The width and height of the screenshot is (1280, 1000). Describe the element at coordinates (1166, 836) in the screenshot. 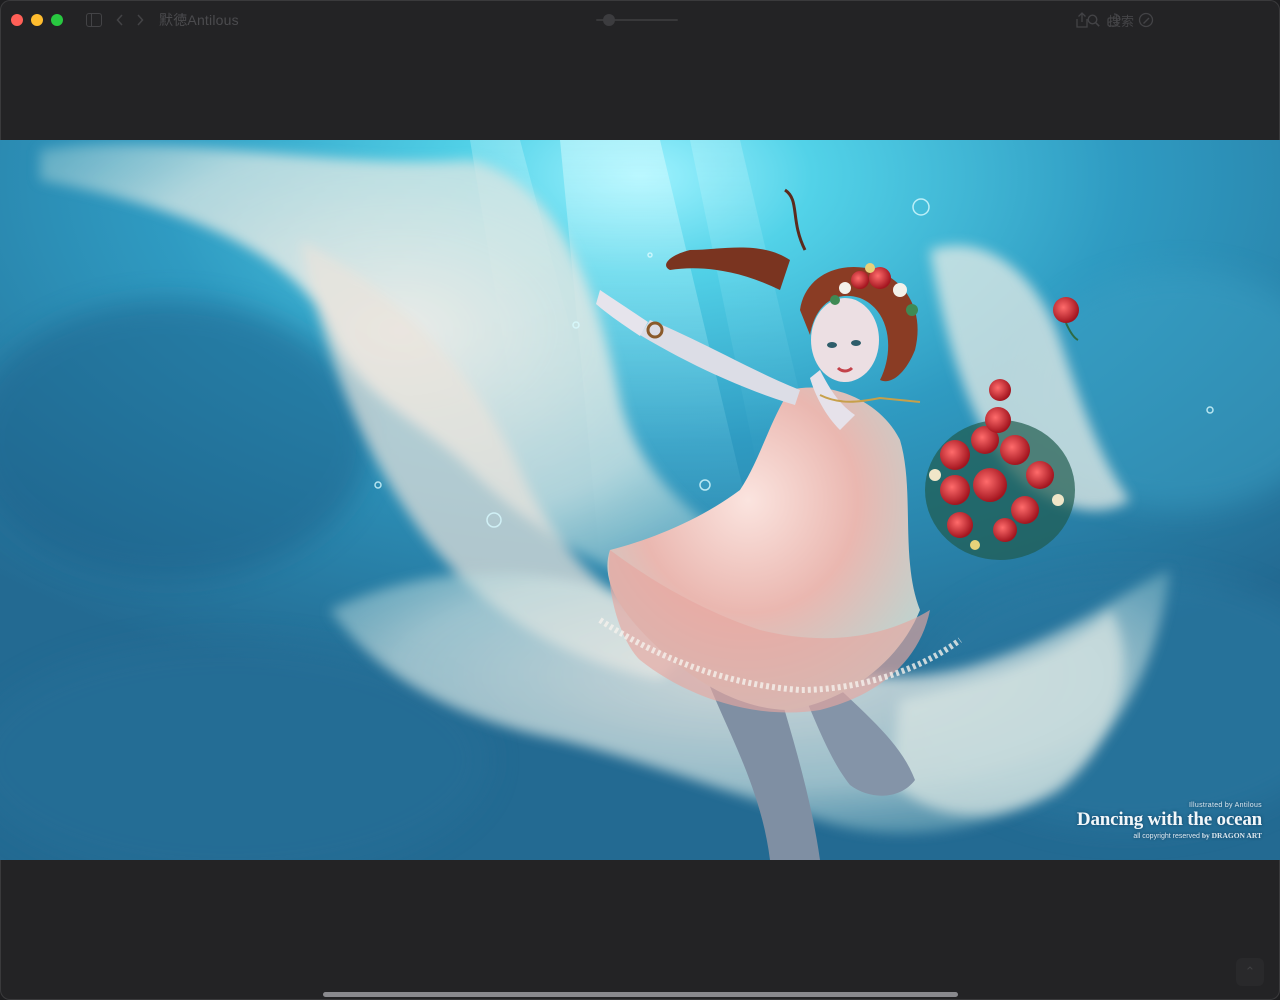

I see `copyright-text: all copyright reserved` at that location.